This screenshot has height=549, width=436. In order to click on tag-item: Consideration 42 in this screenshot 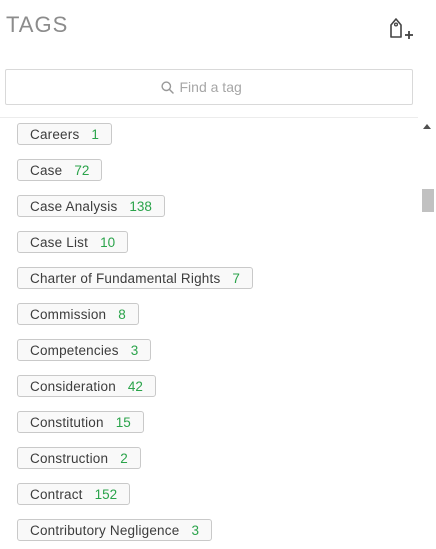, I will do `click(86, 386)`.